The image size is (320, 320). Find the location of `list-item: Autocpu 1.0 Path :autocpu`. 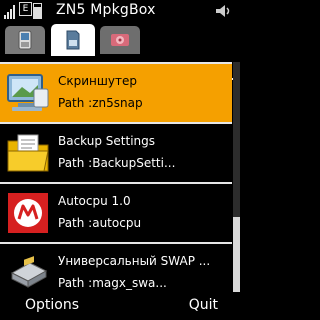

list-item: Autocpu 1.0 Path :autocpu is located at coordinates (116, 213).